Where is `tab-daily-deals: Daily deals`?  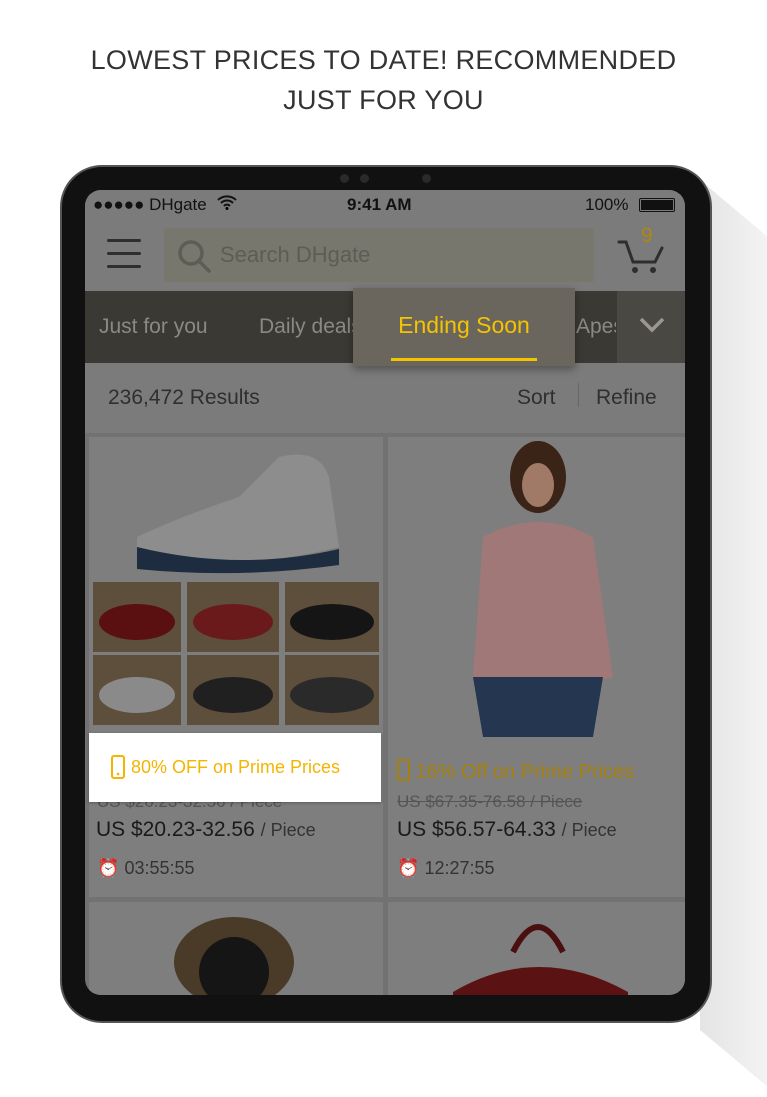
tab-daily-deals: Daily deals is located at coordinates (307, 327).